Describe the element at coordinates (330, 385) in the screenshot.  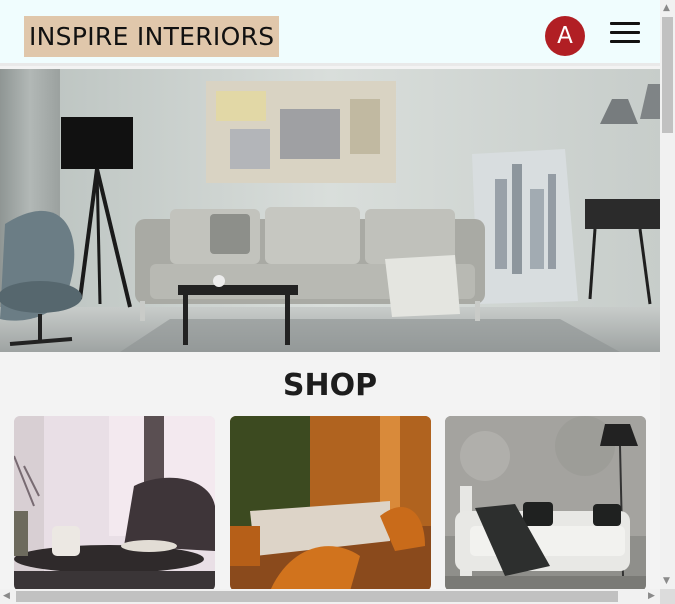
I see `shop-heading: SHOP` at that location.